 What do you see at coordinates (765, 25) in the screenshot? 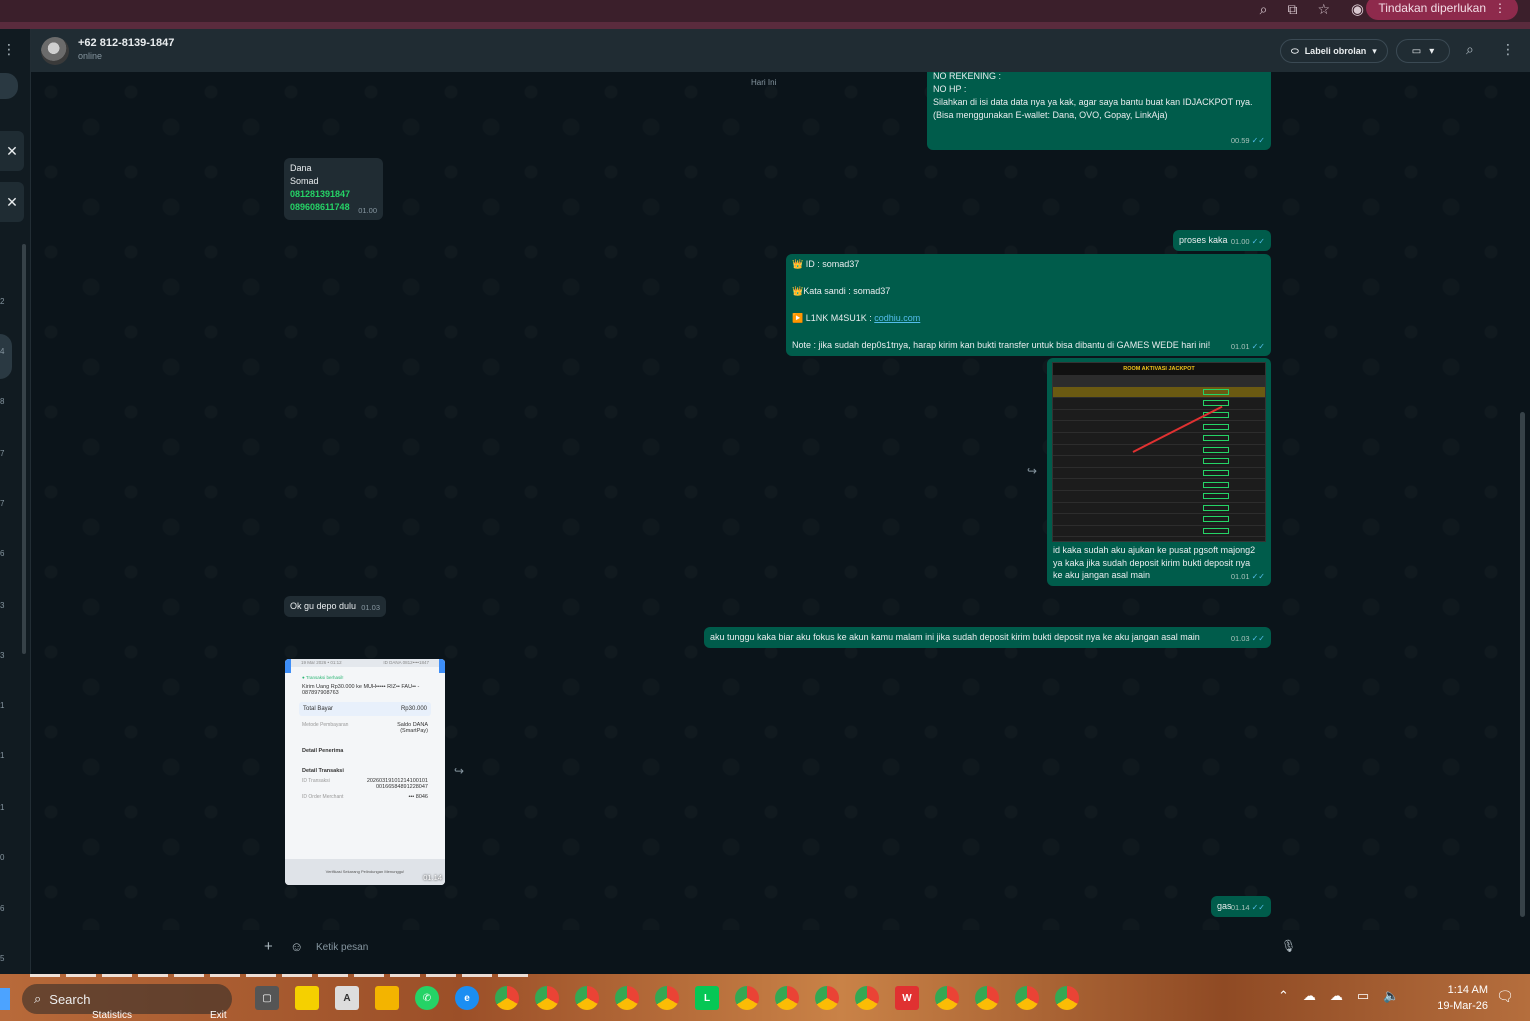
I see `browser-divider` at bounding box center [765, 25].